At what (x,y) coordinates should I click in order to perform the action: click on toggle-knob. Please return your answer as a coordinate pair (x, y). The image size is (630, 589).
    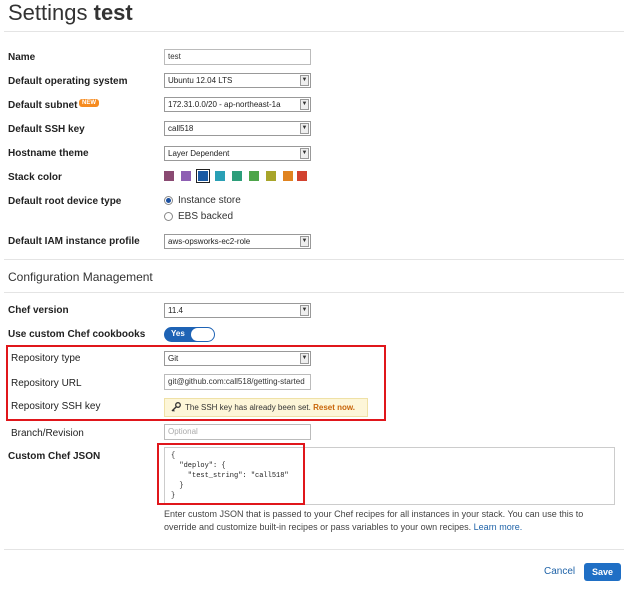
    Looking at the image, I should click on (202, 334).